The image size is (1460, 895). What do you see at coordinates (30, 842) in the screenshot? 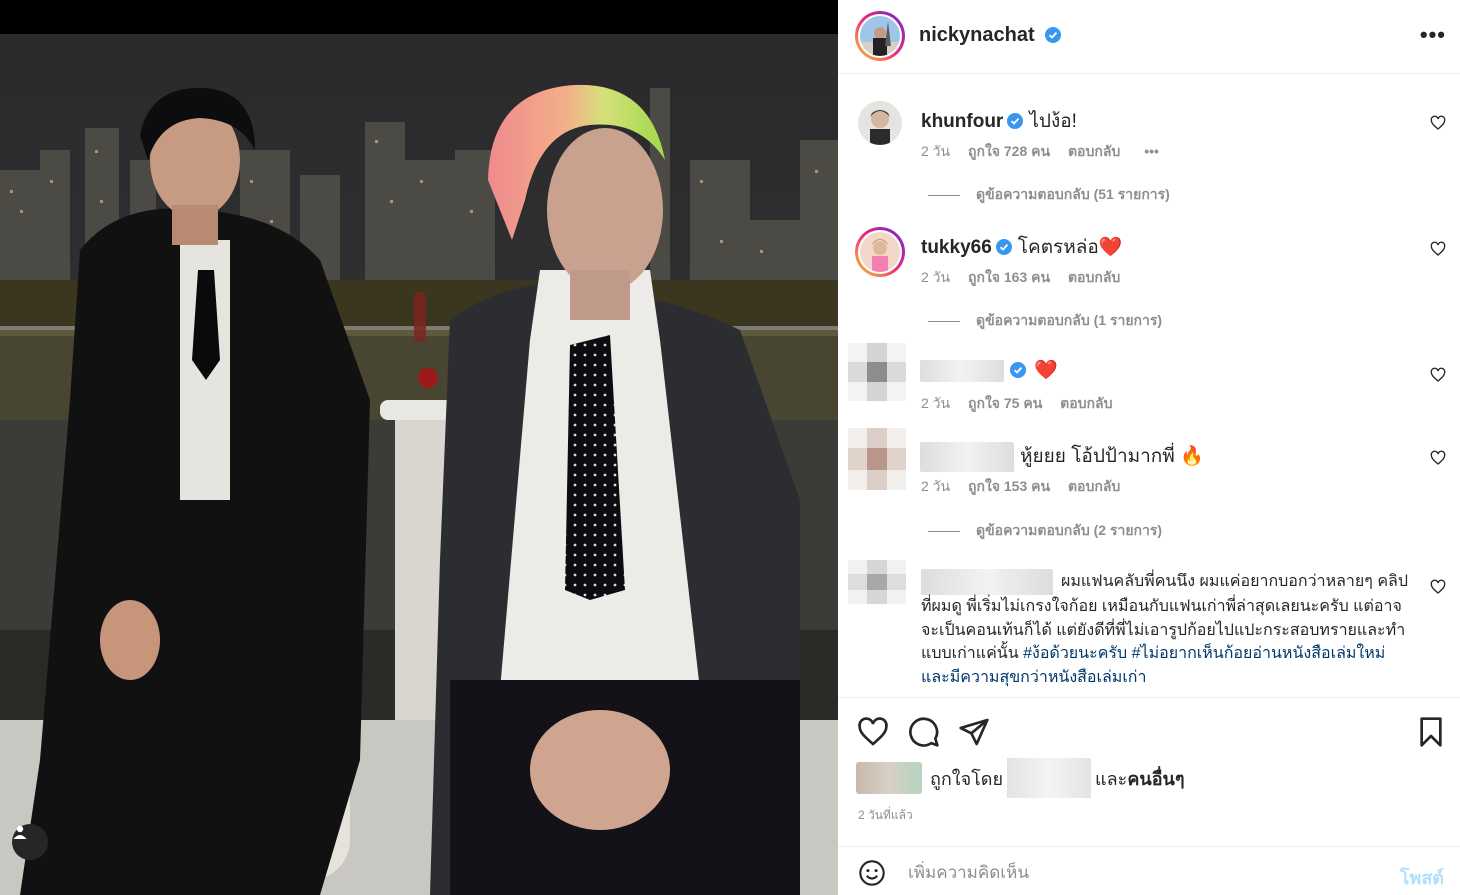
I see `tagged-user-icon` at bounding box center [30, 842].